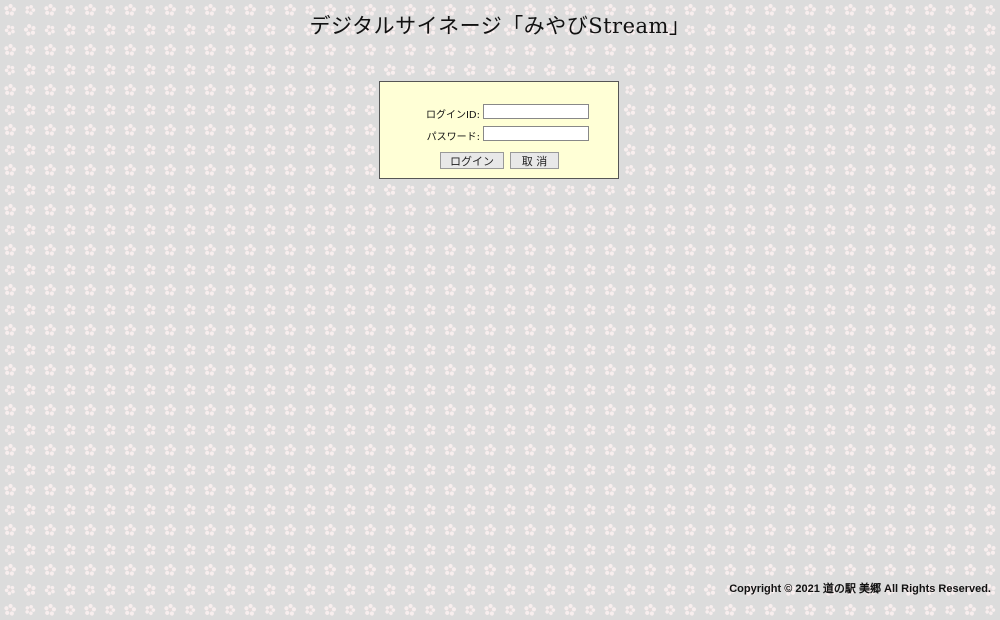 The image size is (1000, 620). Describe the element at coordinates (534, 160) in the screenshot. I see `cancel-button: 取 消` at that location.